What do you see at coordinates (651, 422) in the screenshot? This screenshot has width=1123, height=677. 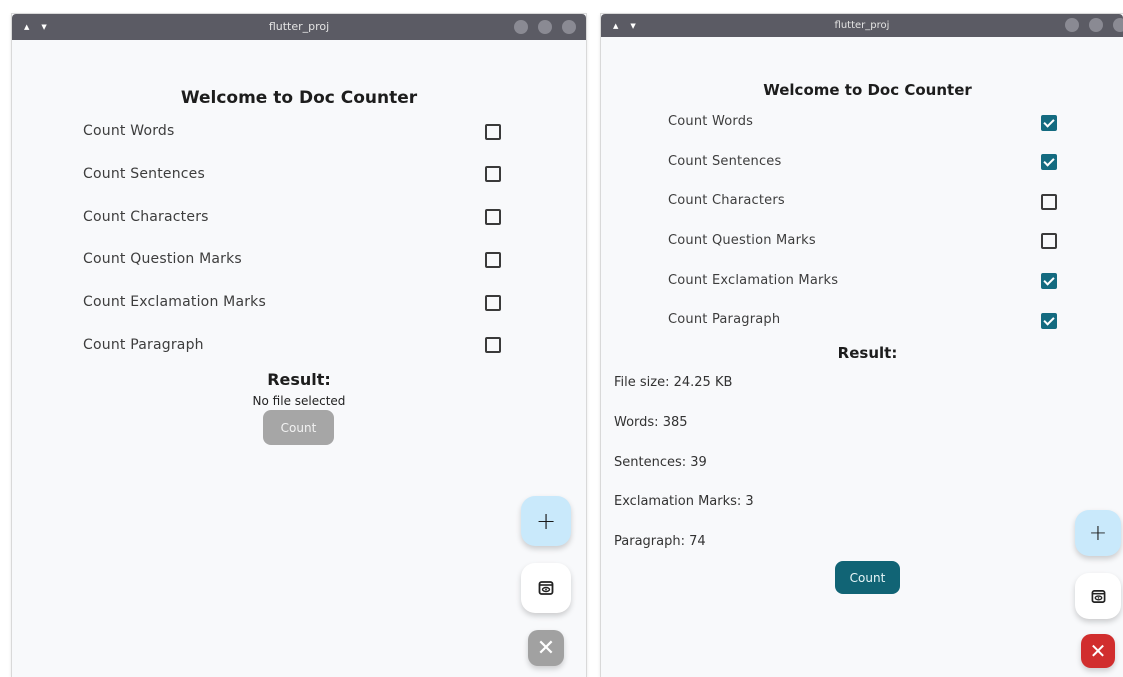 I see `result-words: Words: 385` at bounding box center [651, 422].